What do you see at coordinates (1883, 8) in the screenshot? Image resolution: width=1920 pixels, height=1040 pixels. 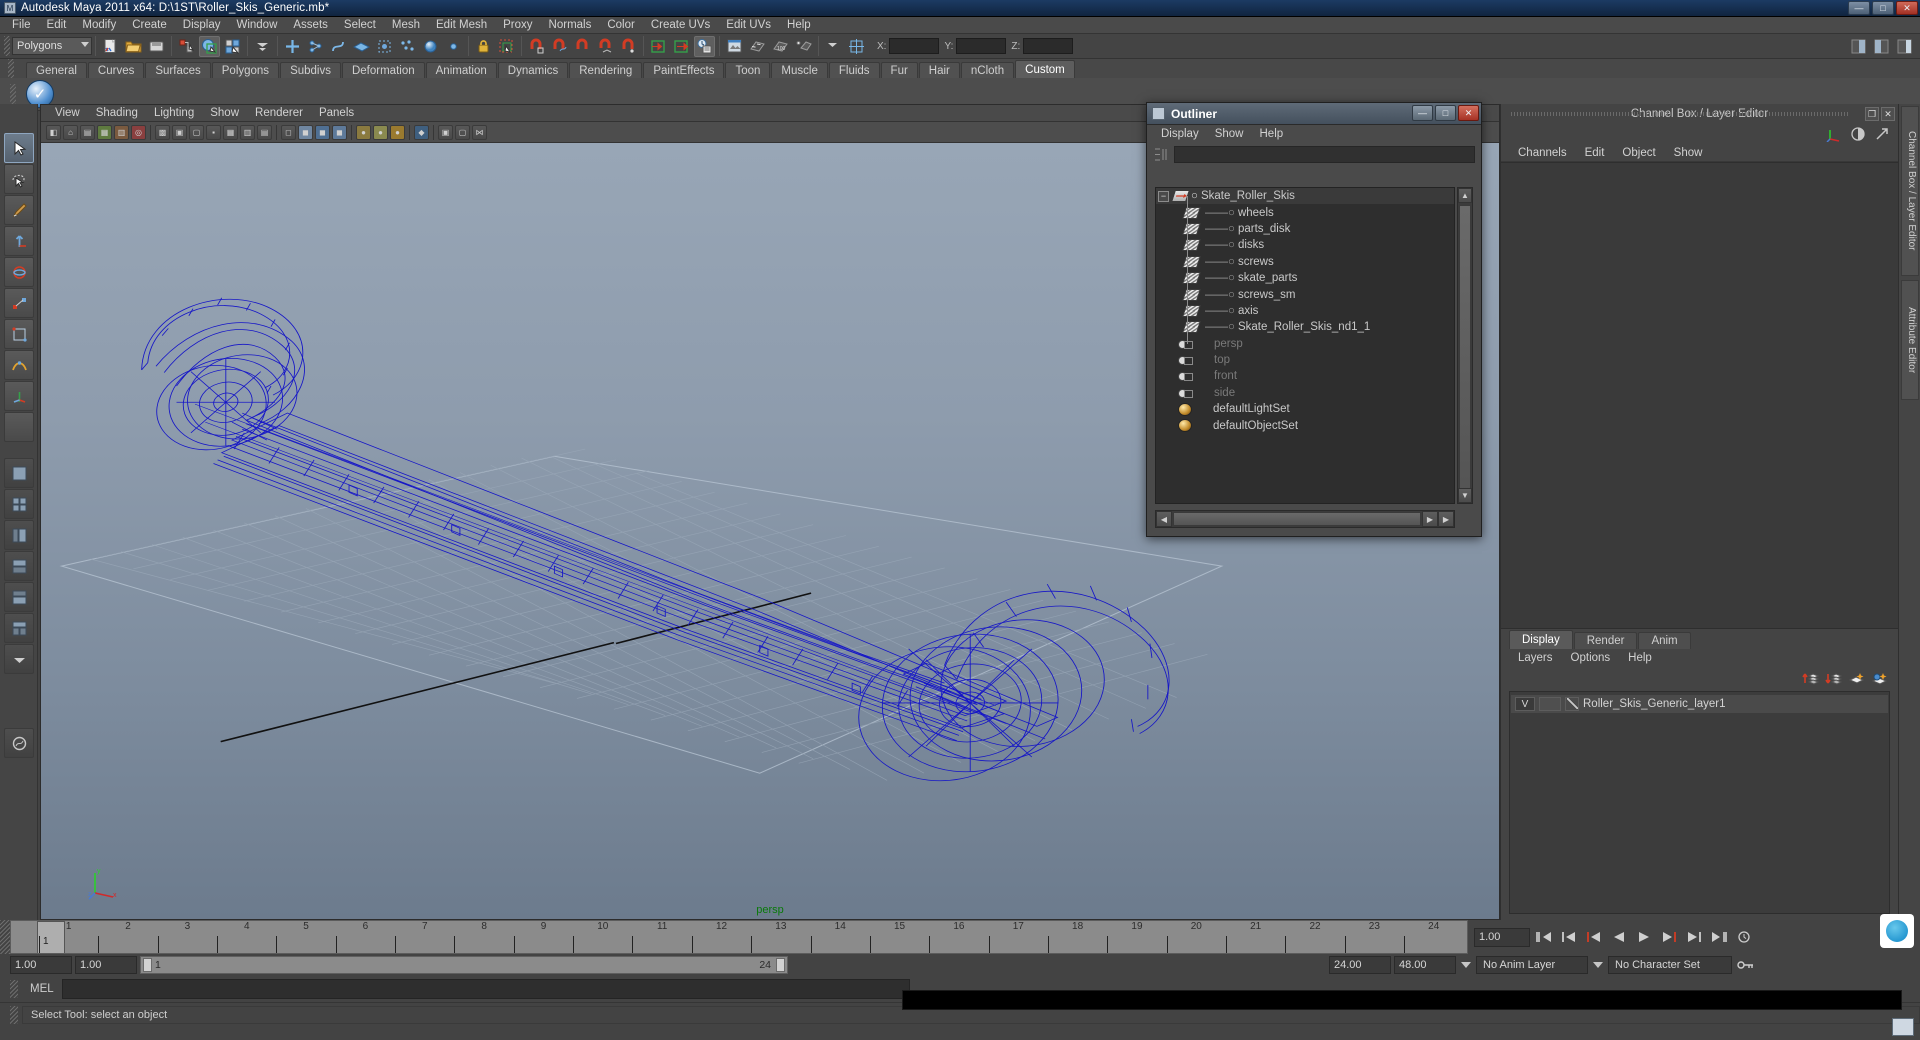 I see `maximize-button: □` at bounding box center [1883, 8].